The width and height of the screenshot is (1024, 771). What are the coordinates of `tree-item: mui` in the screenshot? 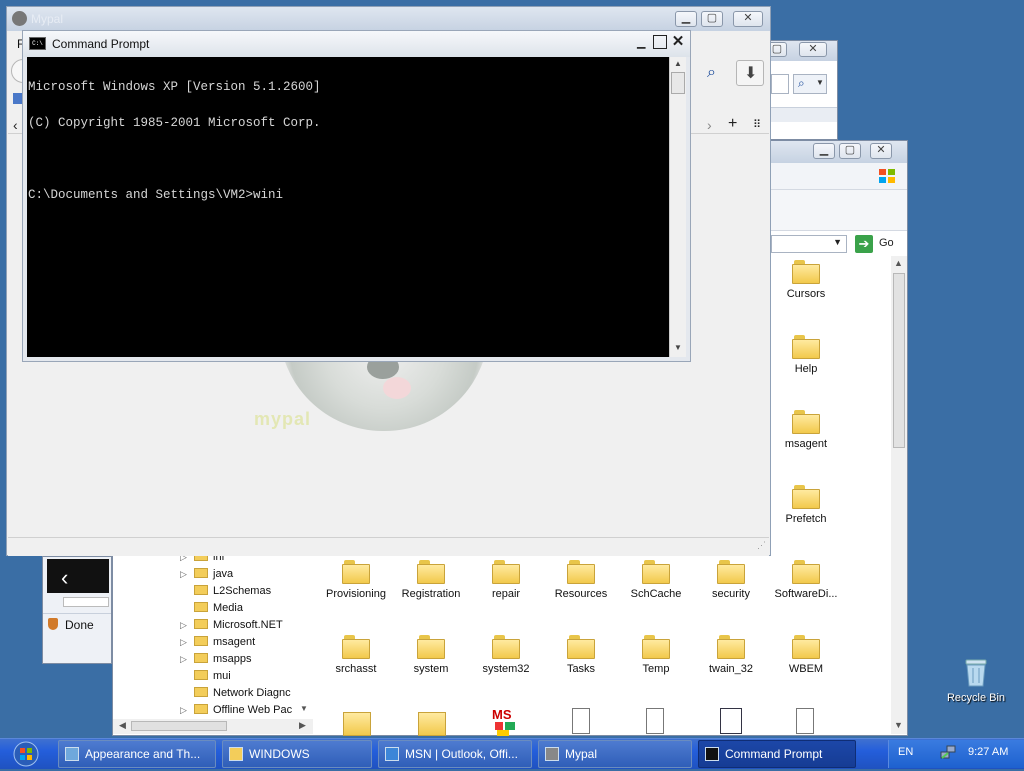 It's located at (205, 678).